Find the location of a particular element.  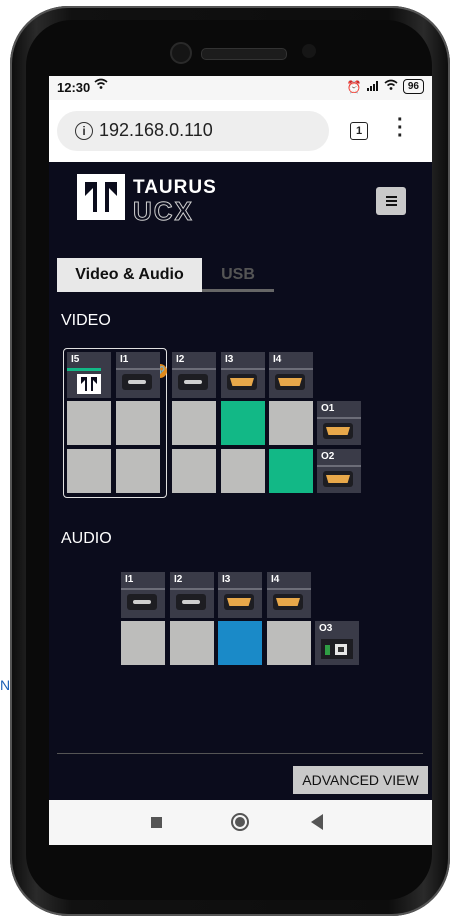

video-input-i3: I3 is located at coordinates (243, 375).